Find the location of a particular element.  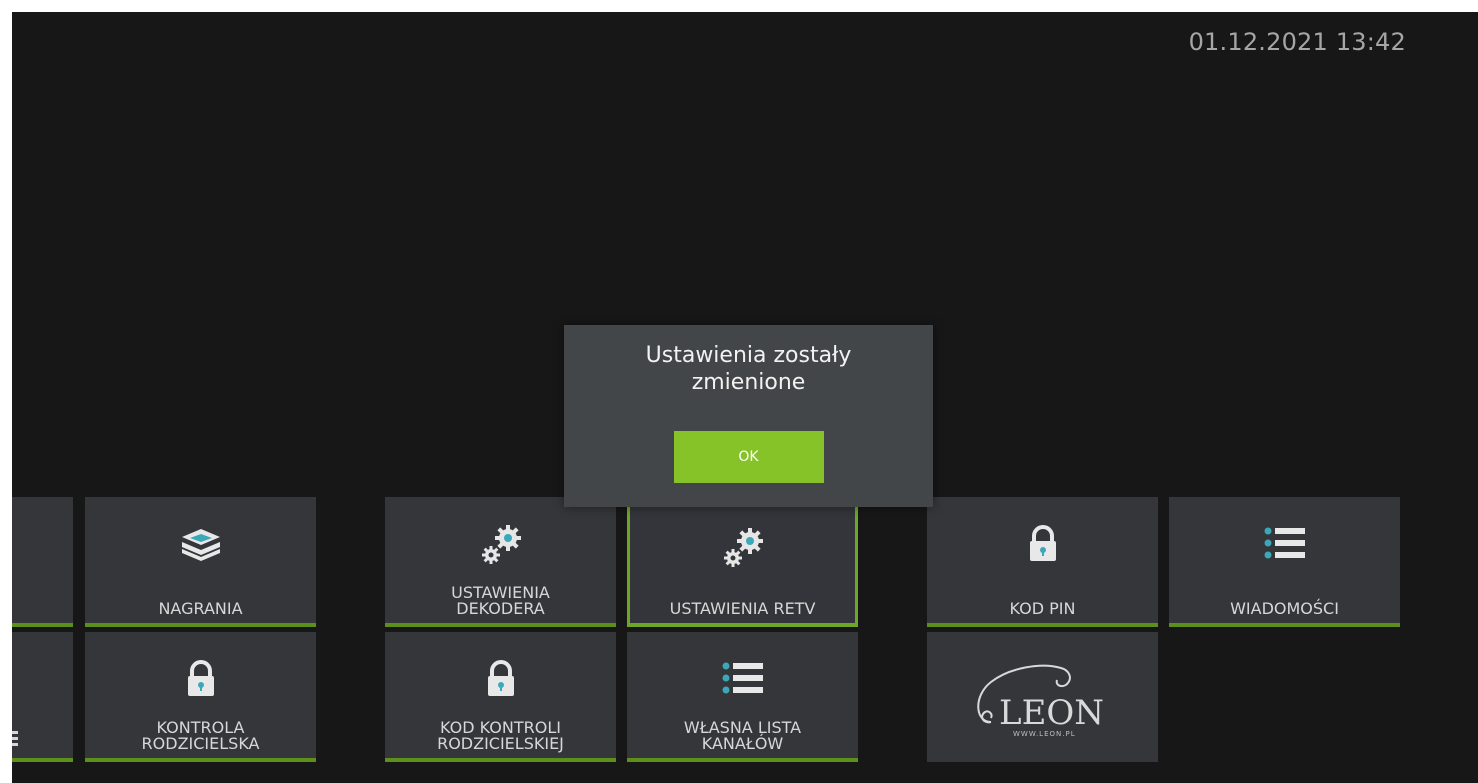

tile-wiadomosci: WIADOMOŚCI is located at coordinates (1284, 562).